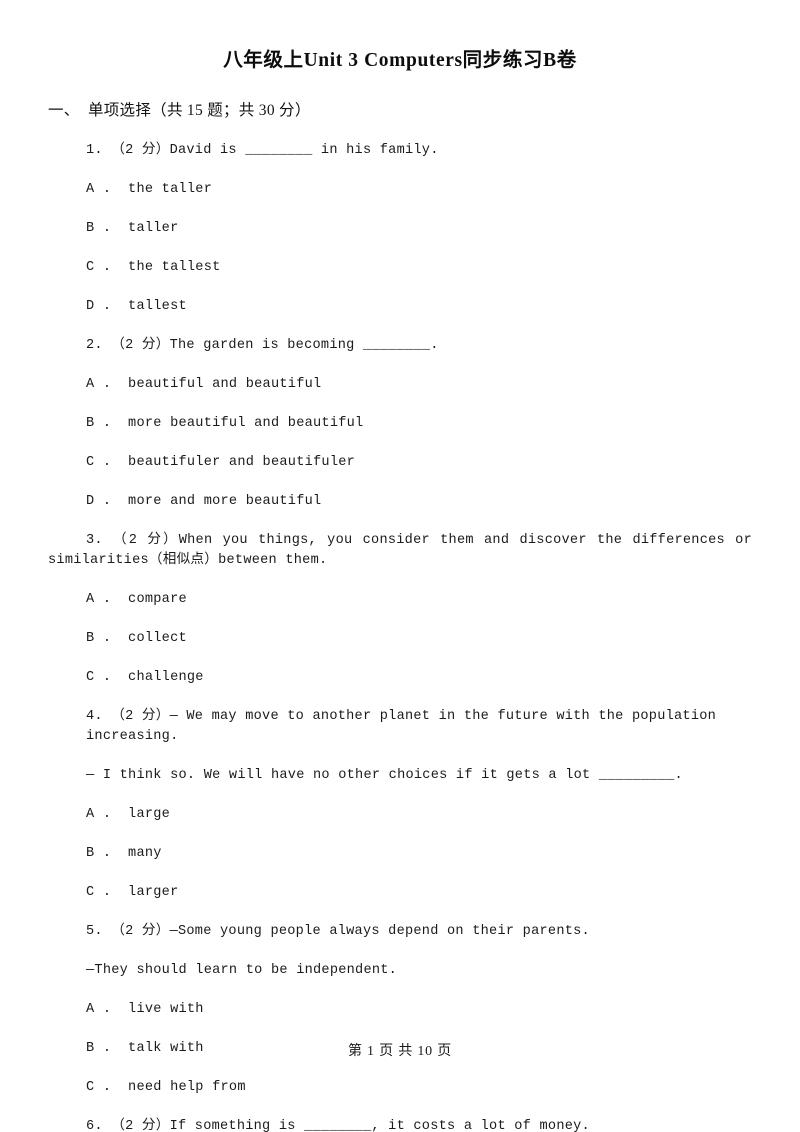 Image resolution: width=800 pixels, height=1132 pixels. I want to click on option-d: D . more and more beautiful, so click(400, 502).